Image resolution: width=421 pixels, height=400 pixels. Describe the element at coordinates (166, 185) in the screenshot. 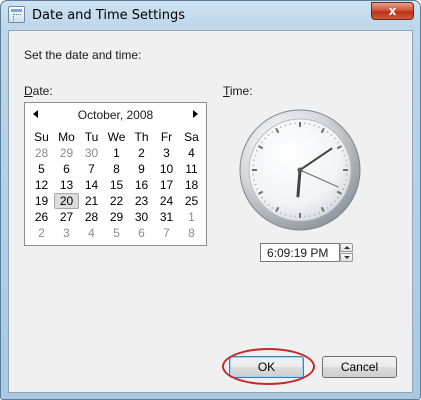

I see `calendar-day: 17` at that location.